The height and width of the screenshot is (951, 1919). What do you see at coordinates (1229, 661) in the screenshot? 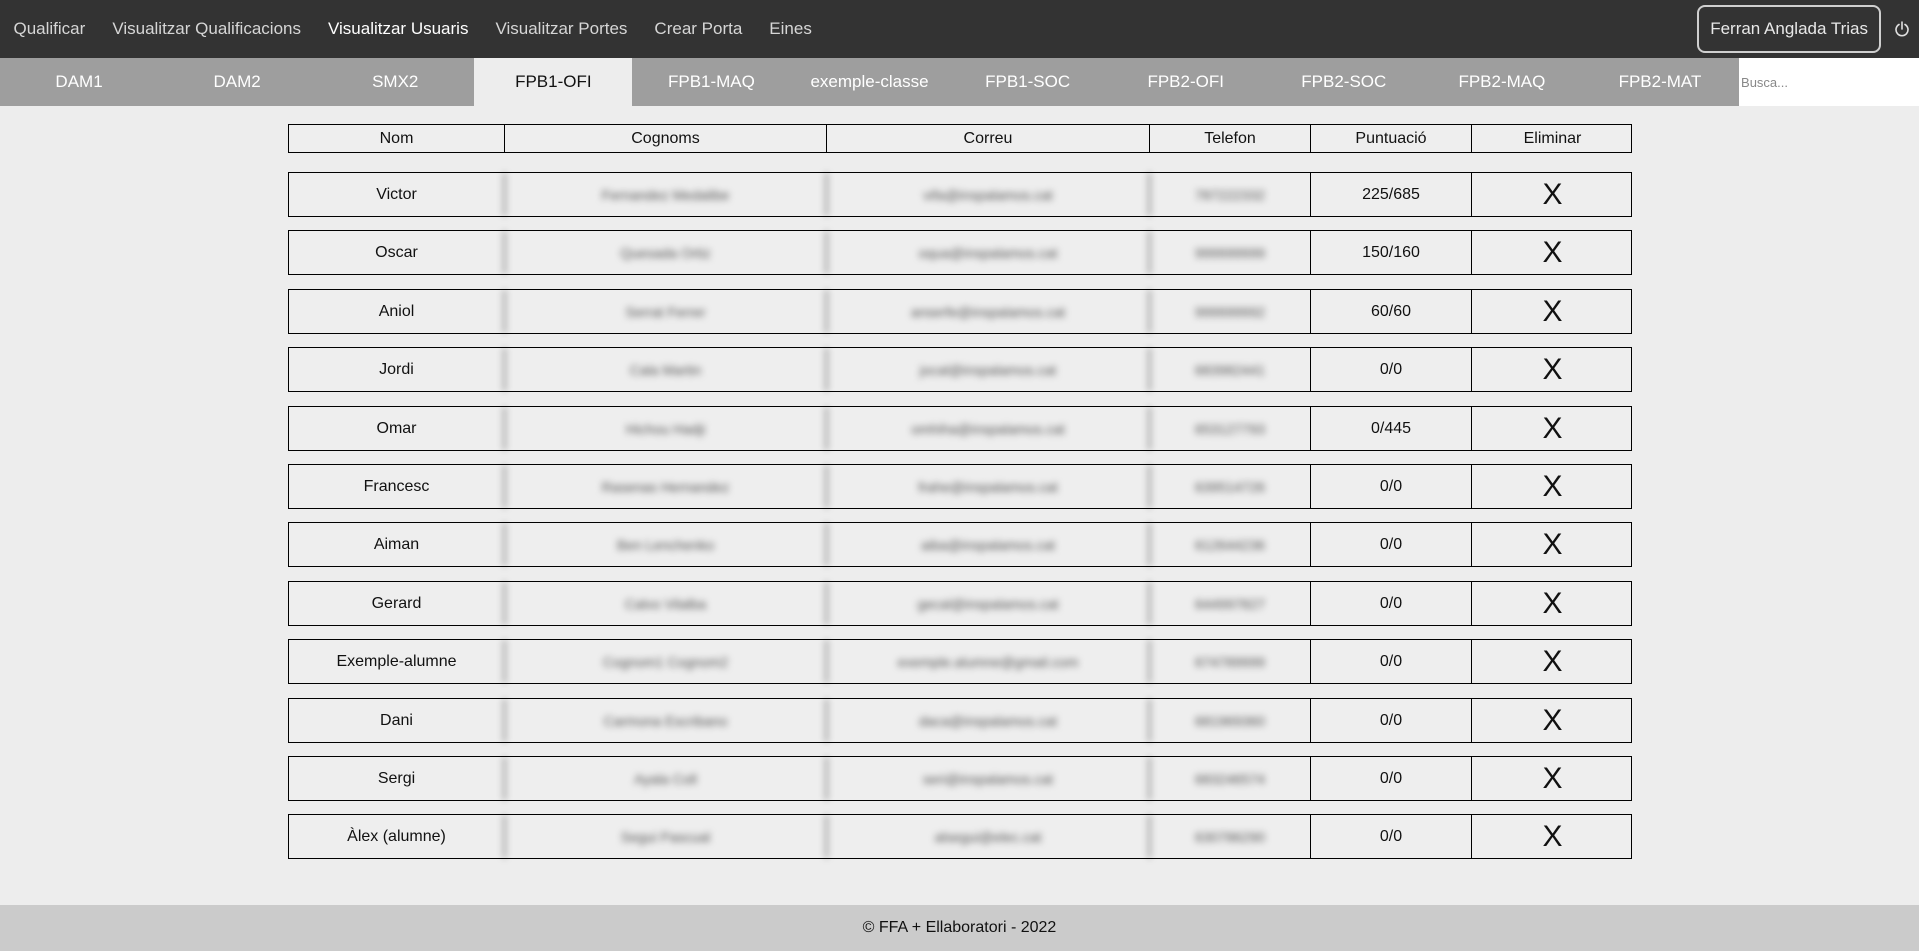
I see `cell-telefon: 674789999` at bounding box center [1229, 661].